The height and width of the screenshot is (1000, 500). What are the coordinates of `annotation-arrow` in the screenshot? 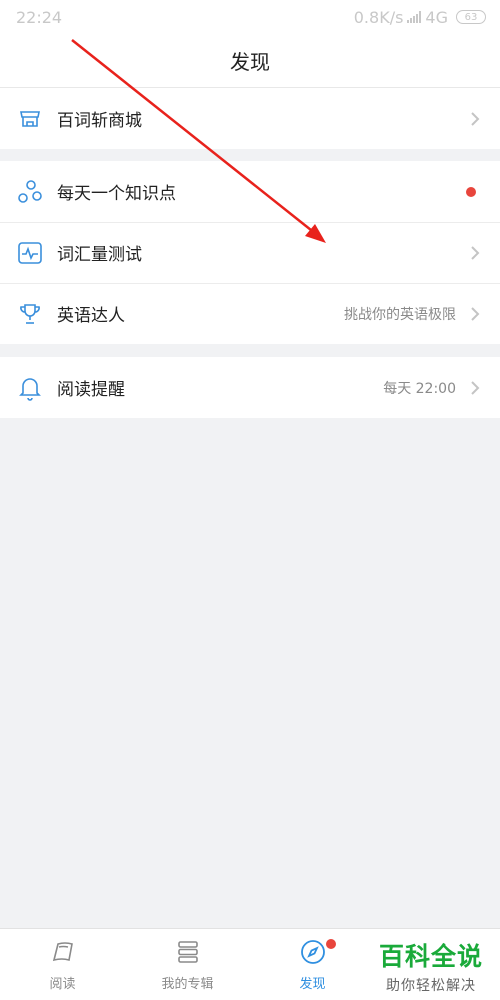 It's located at (198, 141).